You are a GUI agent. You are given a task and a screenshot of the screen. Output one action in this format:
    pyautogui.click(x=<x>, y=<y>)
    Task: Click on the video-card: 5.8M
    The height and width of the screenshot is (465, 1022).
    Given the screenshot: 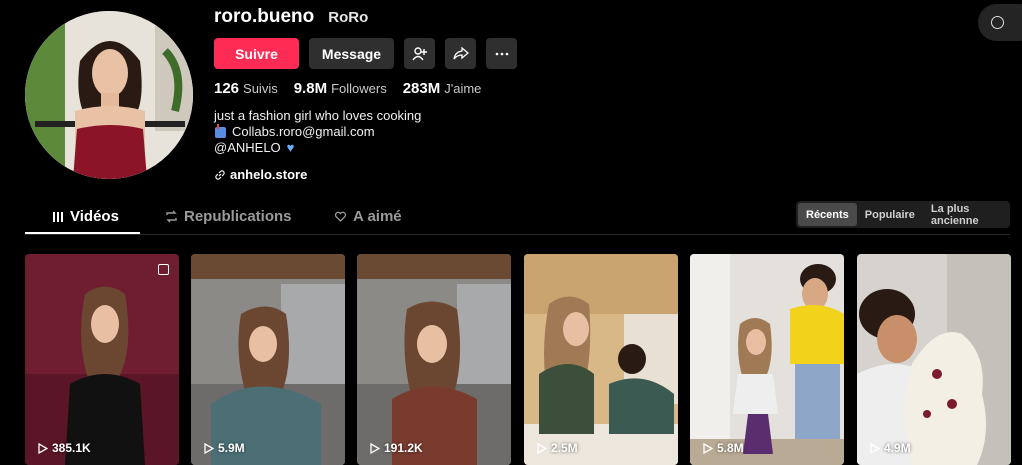 What is the action you would take?
    pyautogui.click(x=767, y=359)
    